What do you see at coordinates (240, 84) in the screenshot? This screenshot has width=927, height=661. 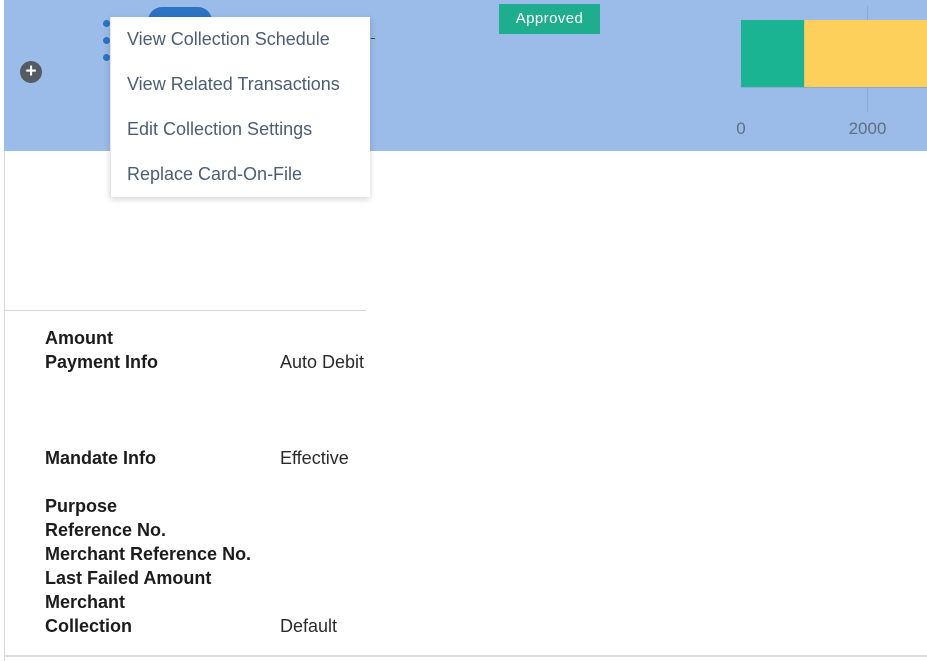 I see `menu-item-view-related-transactions: View Related Transactions` at bounding box center [240, 84].